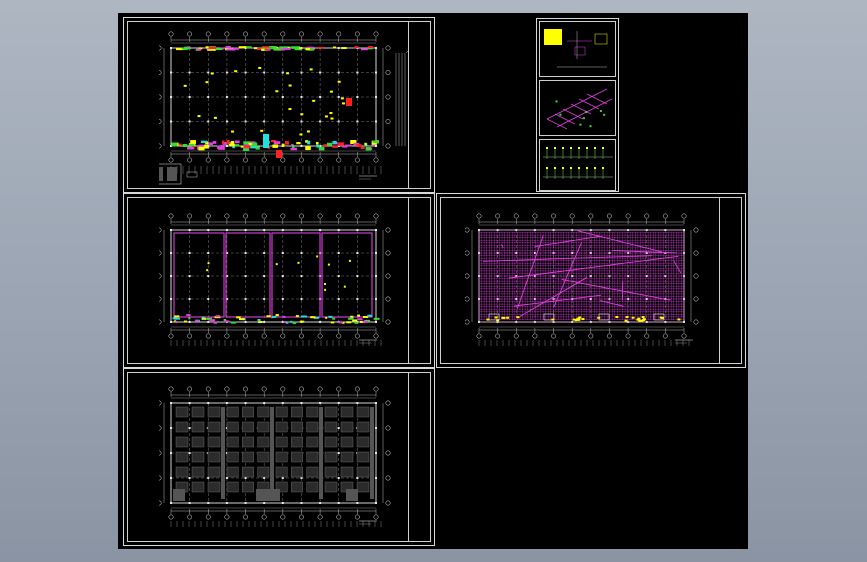 The height and width of the screenshot is (562, 867). What do you see at coordinates (419, 280) in the screenshot?
I see `sheet-2-title-block` at bounding box center [419, 280].